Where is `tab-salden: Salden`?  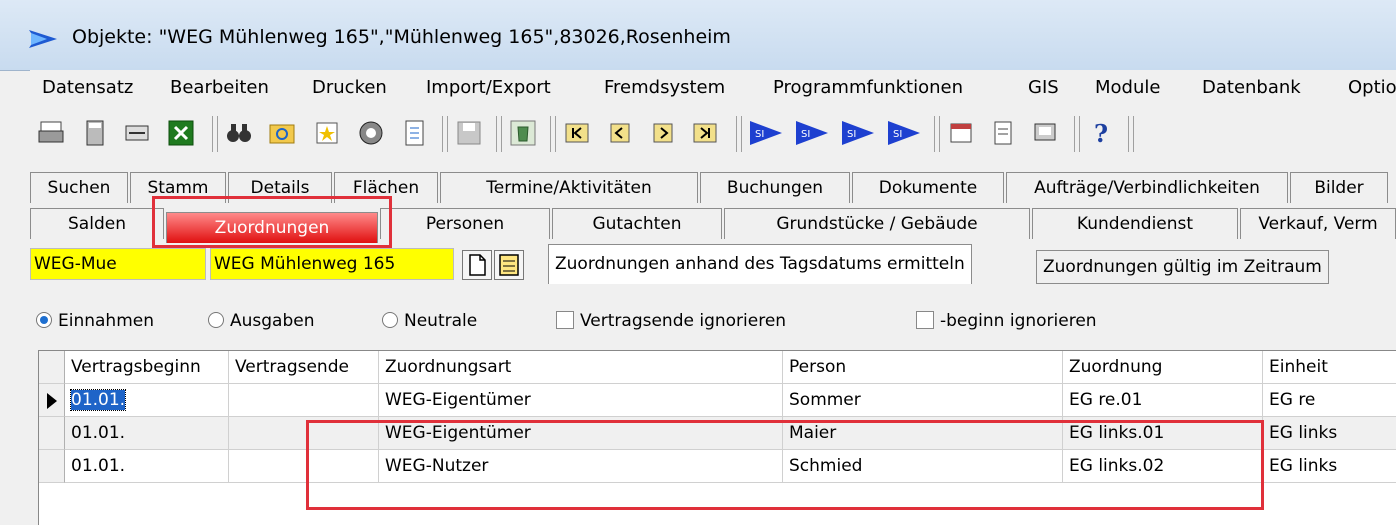 tab-salden: Salden is located at coordinates (97, 223).